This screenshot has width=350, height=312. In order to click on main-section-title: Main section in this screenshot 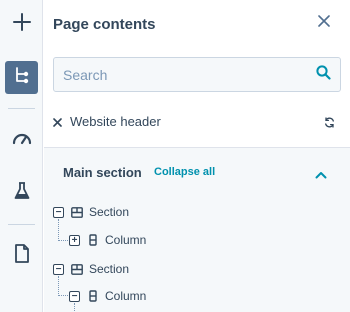, I will do `click(102, 172)`.